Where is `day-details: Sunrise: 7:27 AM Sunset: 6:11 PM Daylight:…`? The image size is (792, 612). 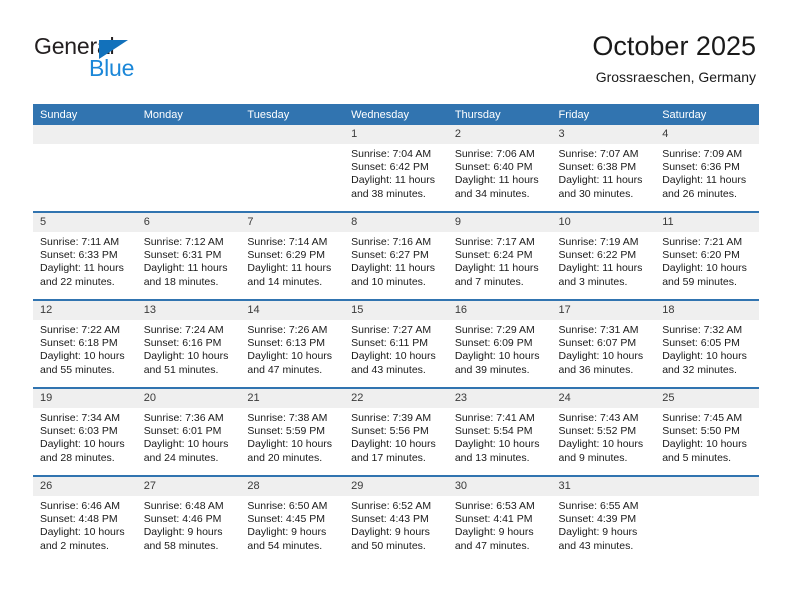 day-details: Sunrise: 7:27 AM Sunset: 6:11 PM Daylight:… is located at coordinates (396, 348).